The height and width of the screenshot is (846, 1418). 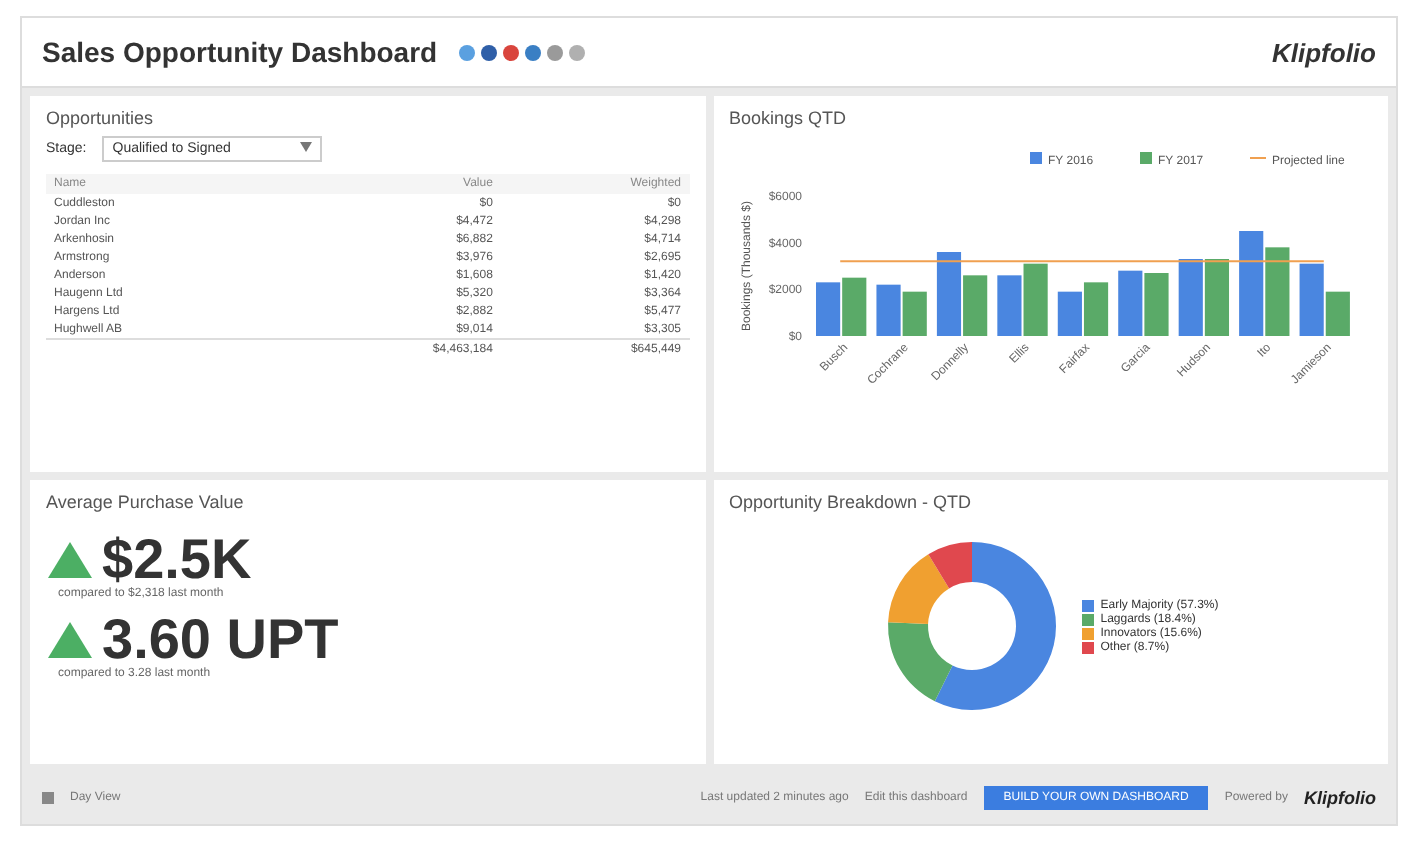 What do you see at coordinates (1324, 52) in the screenshot?
I see `logo: Klipfolio` at bounding box center [1324, 52].